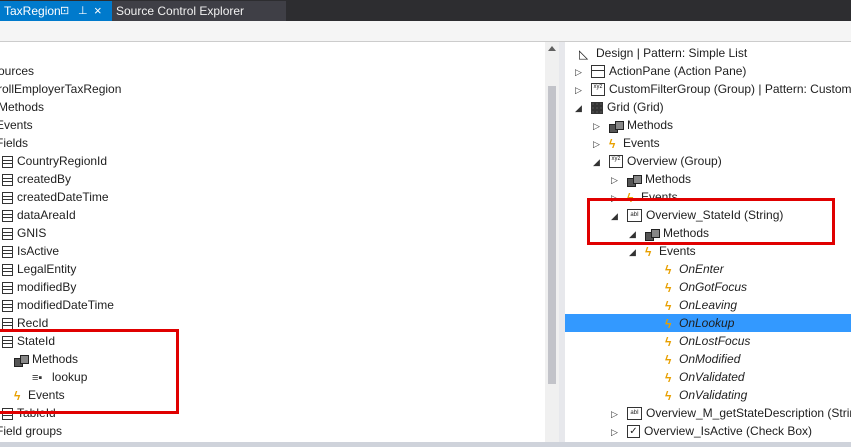 The width and height of the screenshot is (851, 447). I want to click on actionpane-icon, so click(598, 72).